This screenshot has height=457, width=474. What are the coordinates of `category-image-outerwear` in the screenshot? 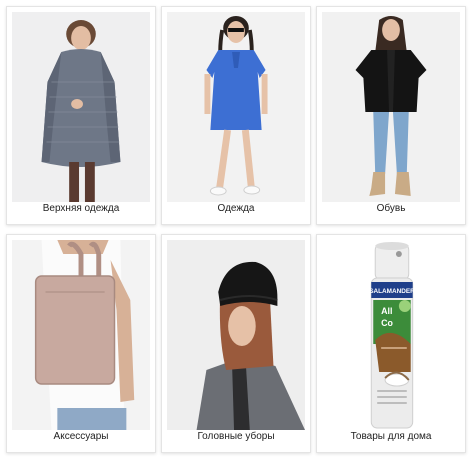 It's located at (81, 107).